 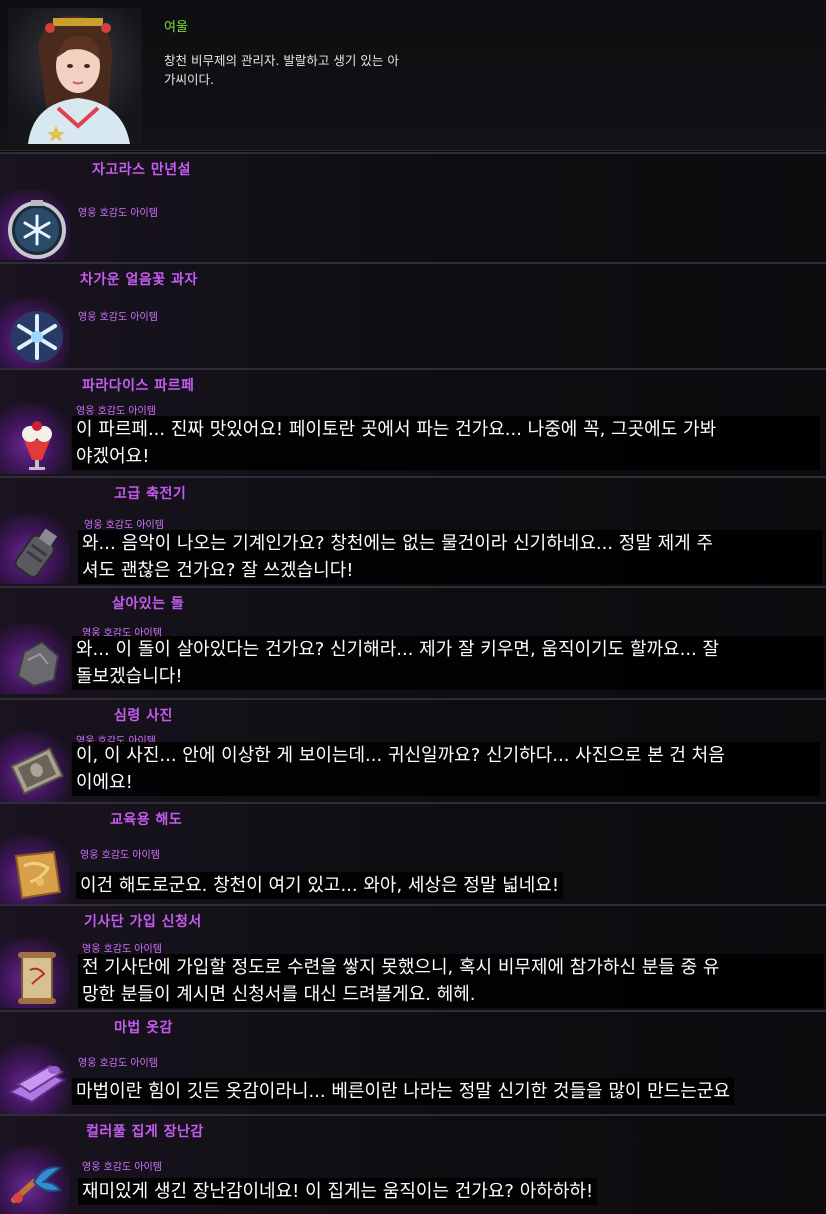 What do you see at coordinates (38, 664) in the screenshot?
I see `living-stone-icon` at bounding box center [38, 664].